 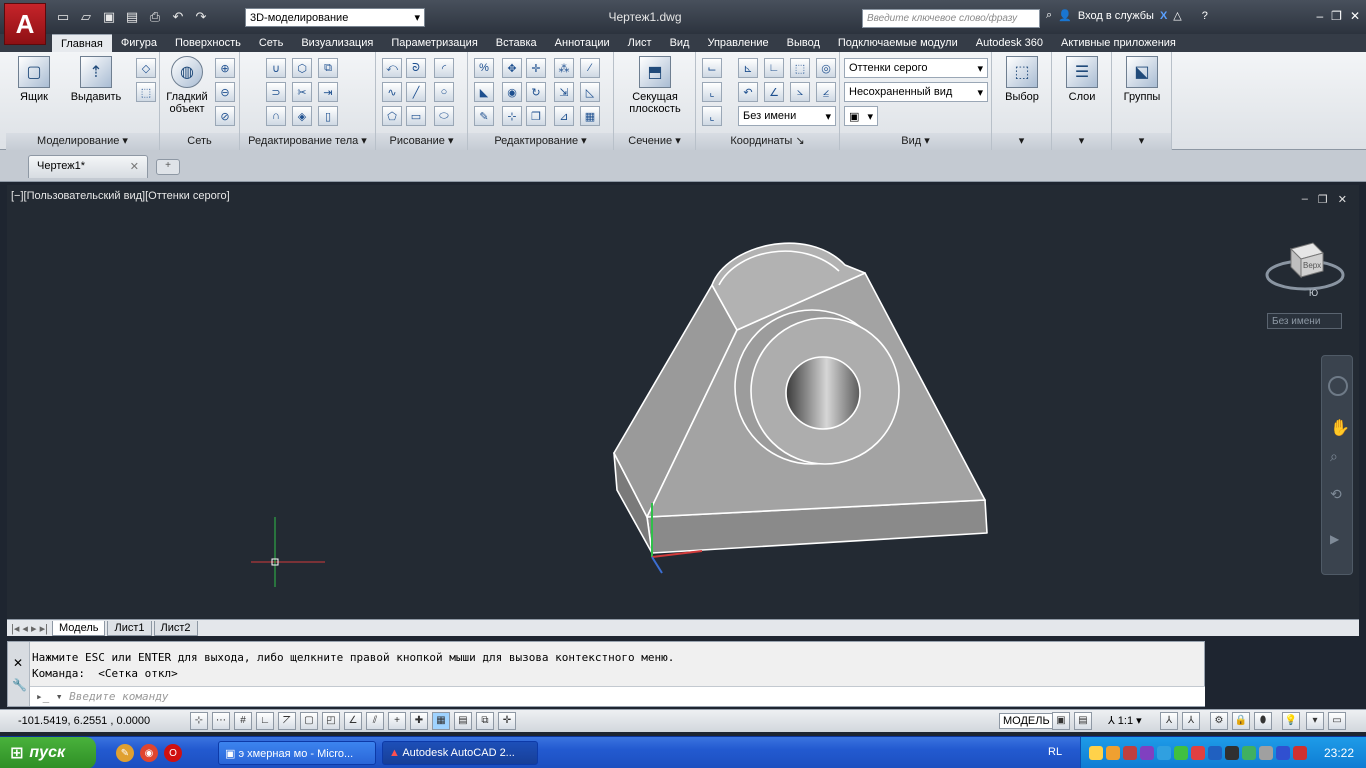 I want to click on steering-wheel-icon, so click(x=1338, y=386).